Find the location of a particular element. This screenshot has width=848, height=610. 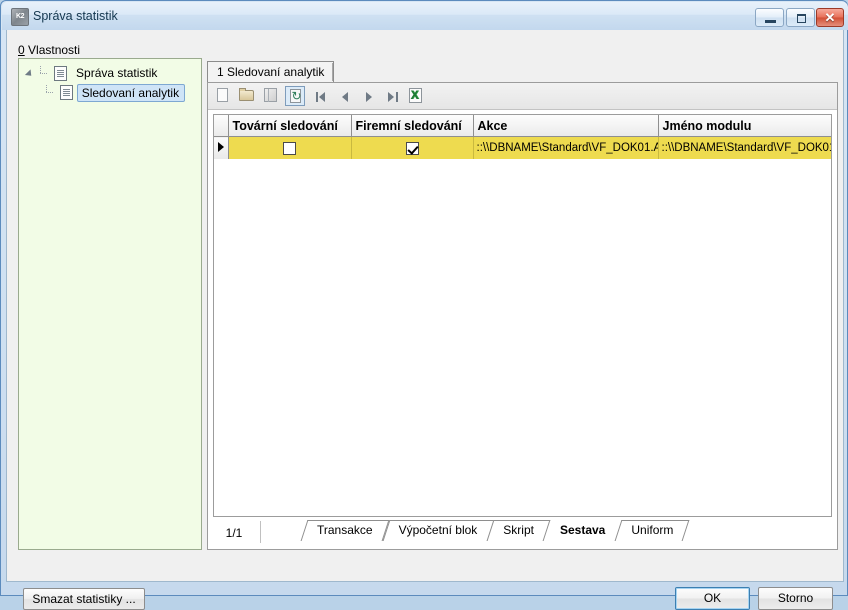

row-selector-header is located at coordinates (221, 126).